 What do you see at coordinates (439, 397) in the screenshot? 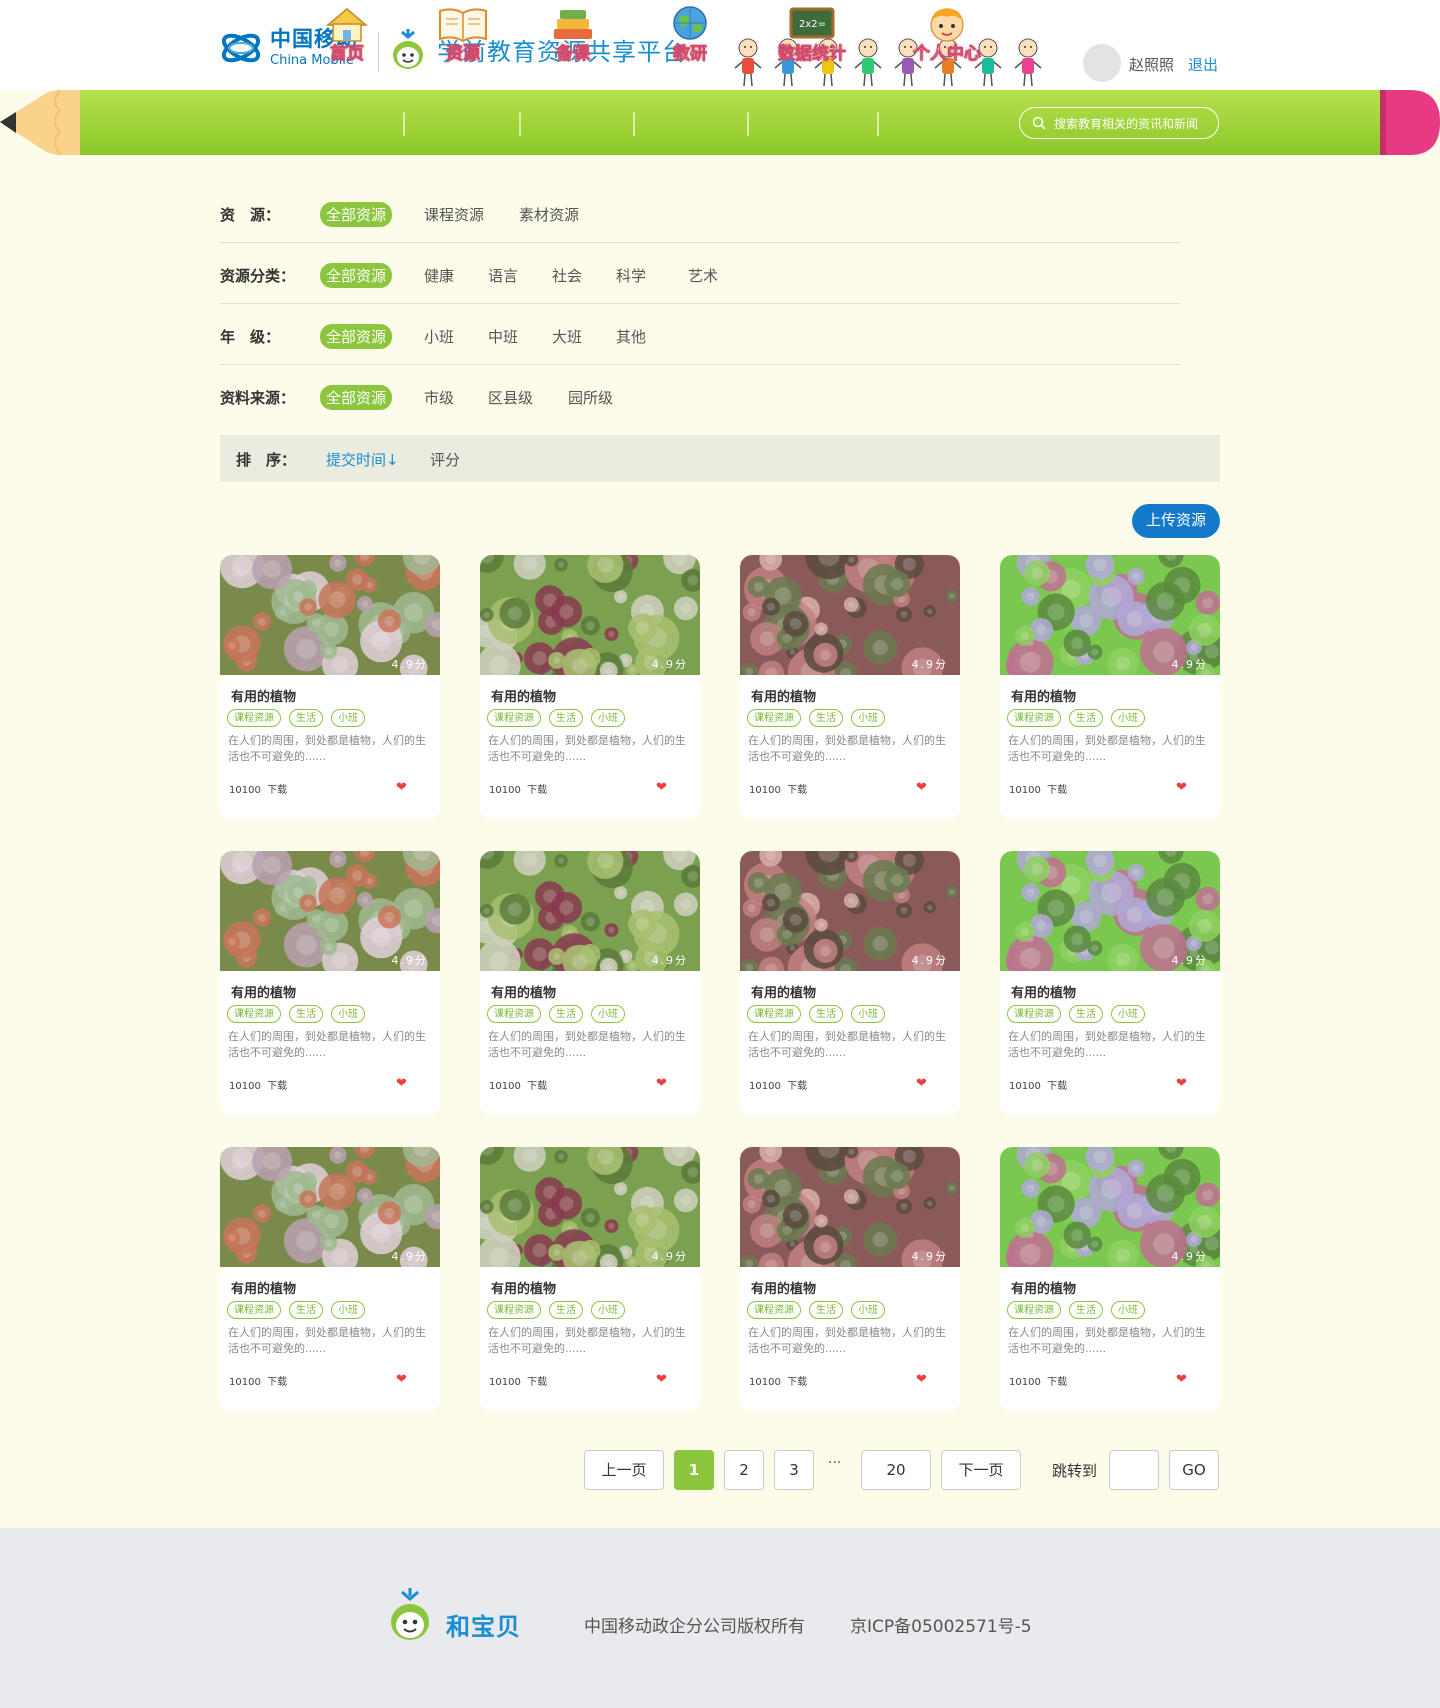
I see `filter-option: 市级` at bounding box center [439, 397].